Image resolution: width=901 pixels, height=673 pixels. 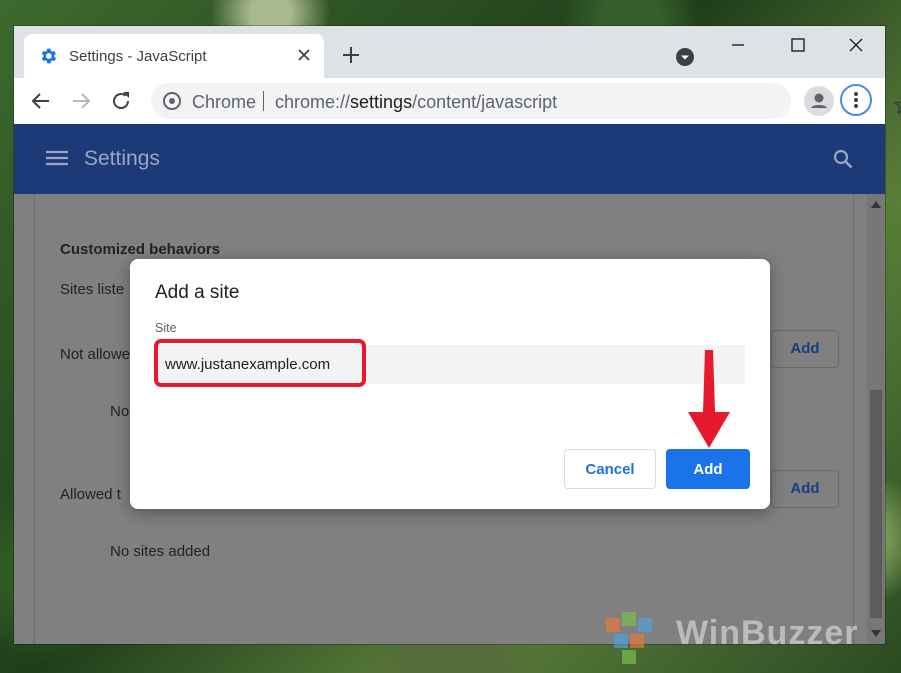 I want to click on scroll-up-icon, so click(x=876, y=204).